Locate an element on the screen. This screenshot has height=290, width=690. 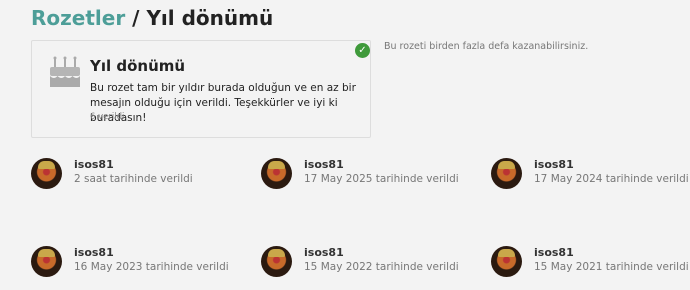
grant-item: isos81 15 May 2021 tarihinde verildi is located at coordinates (590, 264).